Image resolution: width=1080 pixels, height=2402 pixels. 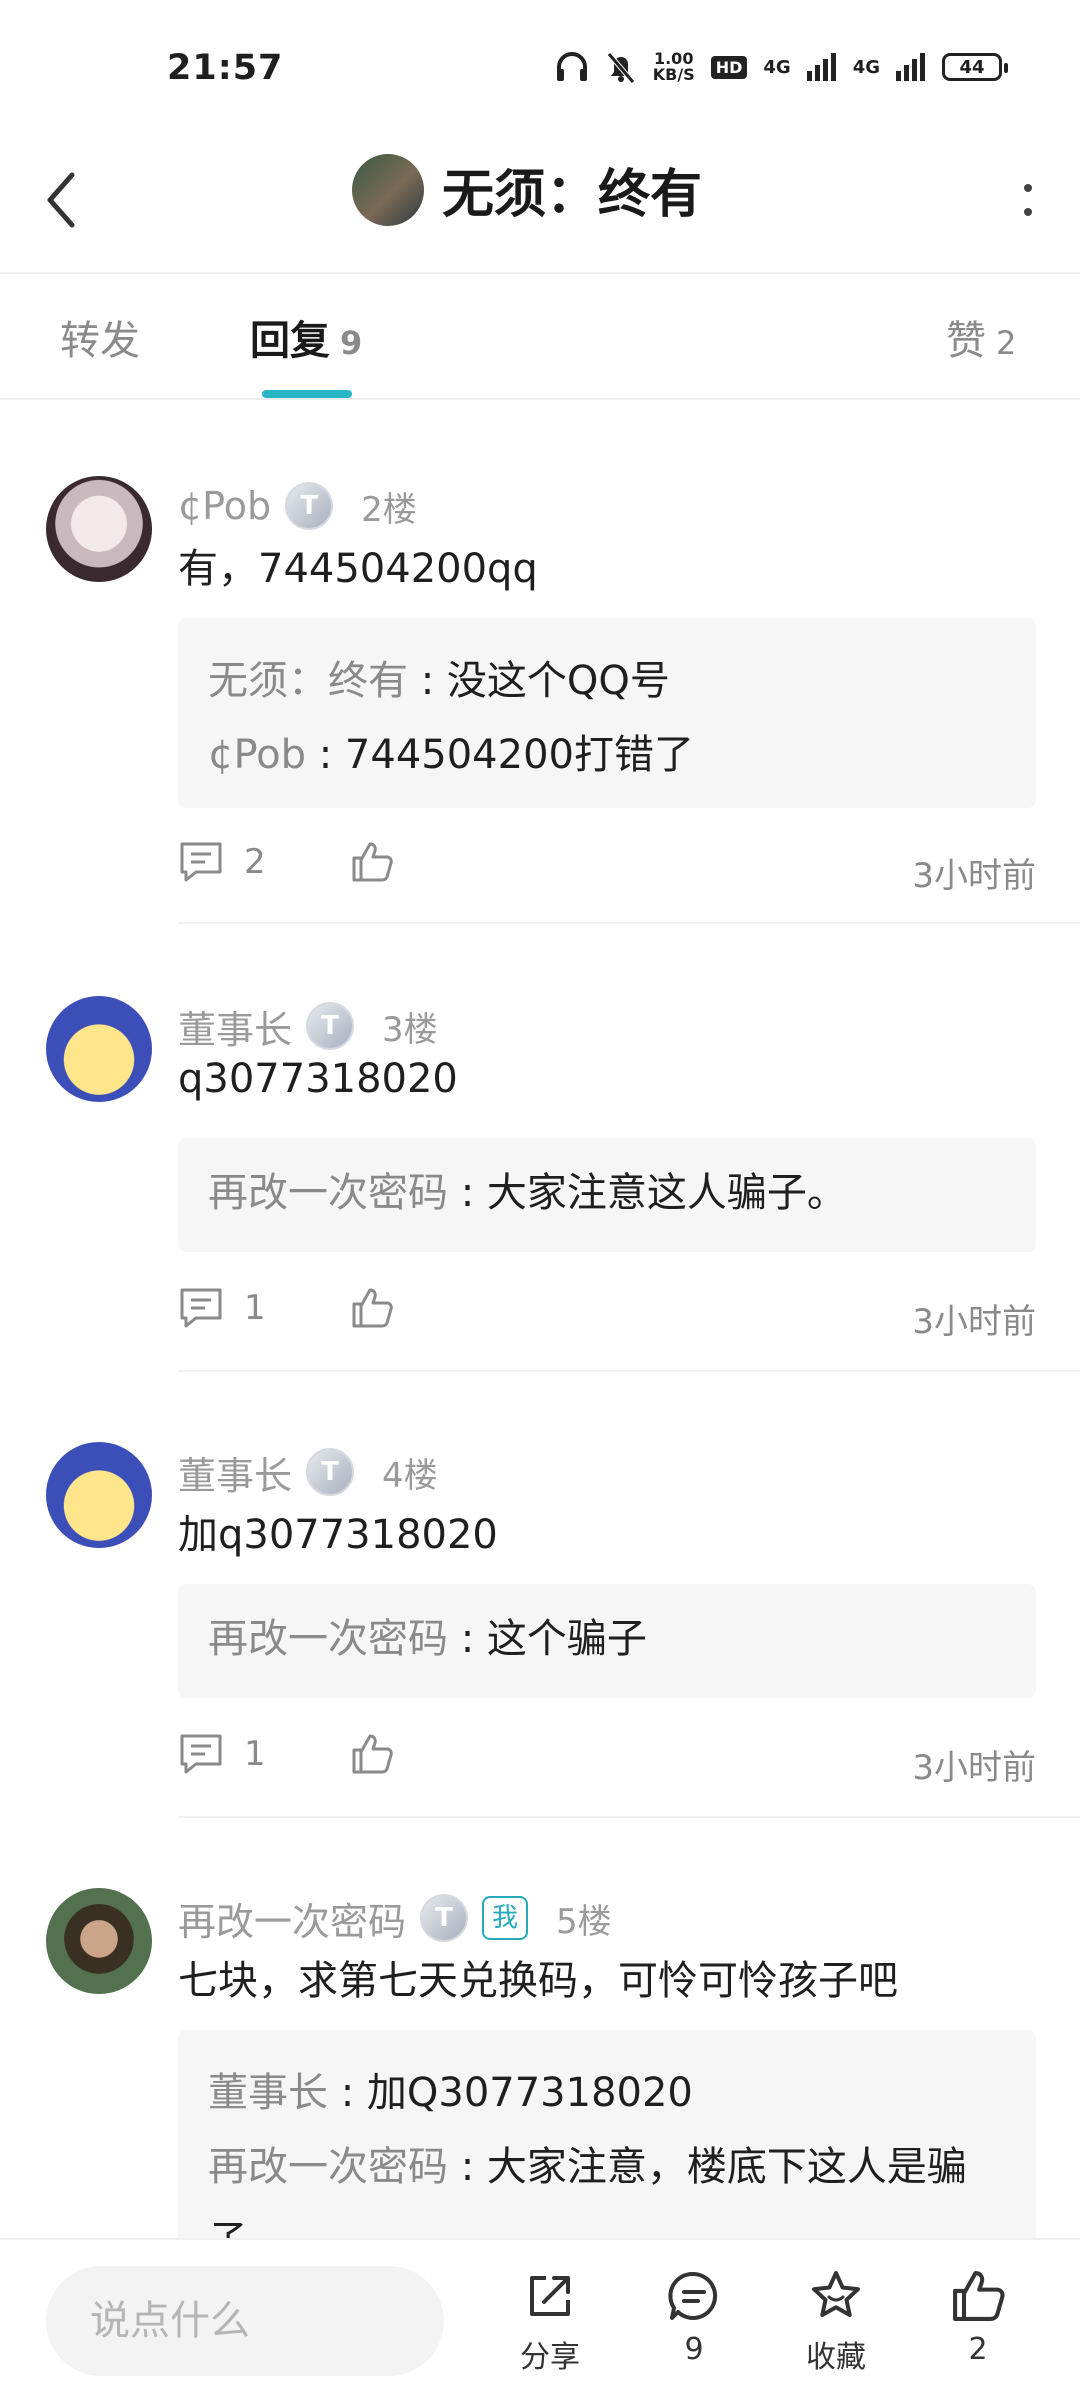 I want to click on hd-icon: HD, so click(x=729, y=67).